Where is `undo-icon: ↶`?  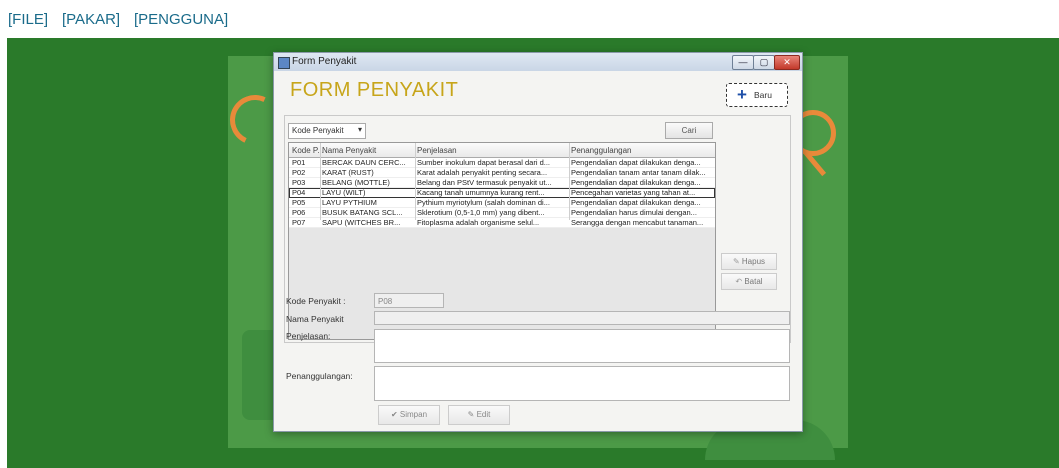 undo-icon: ↶ is located at coordinates (739, 281).